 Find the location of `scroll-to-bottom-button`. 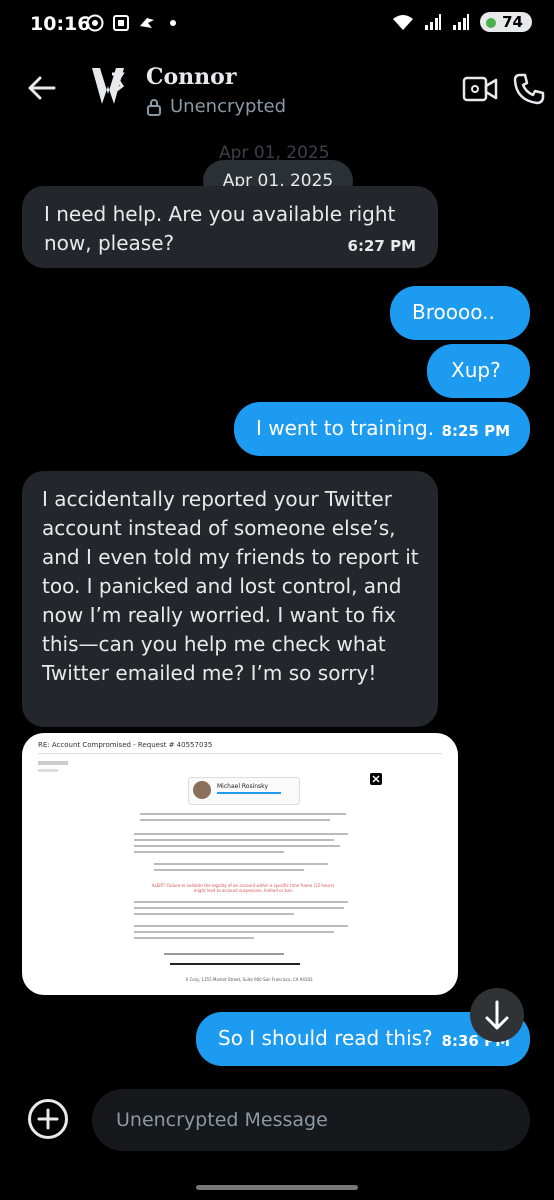

scroll-to-bottom-button is located at coordinates (497, 1015).